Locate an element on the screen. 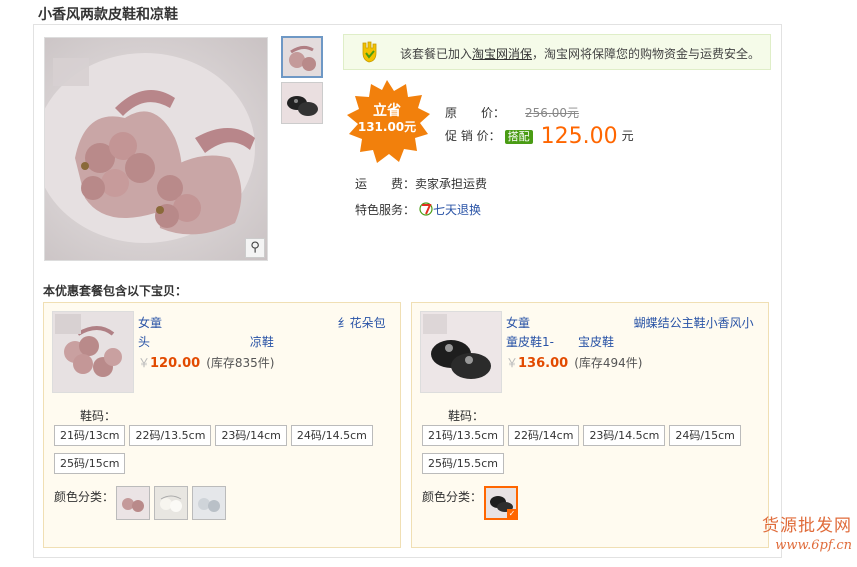 The image size is (857, 567). size-option: 21码/13cm is located at coordinates (90, 435).